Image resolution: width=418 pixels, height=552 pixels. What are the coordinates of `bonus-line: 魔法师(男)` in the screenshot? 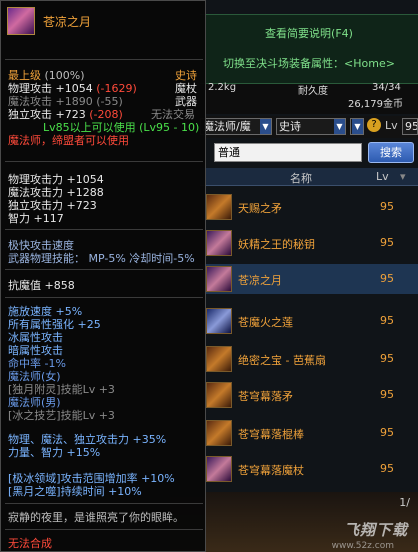 It's located at (34, 402).